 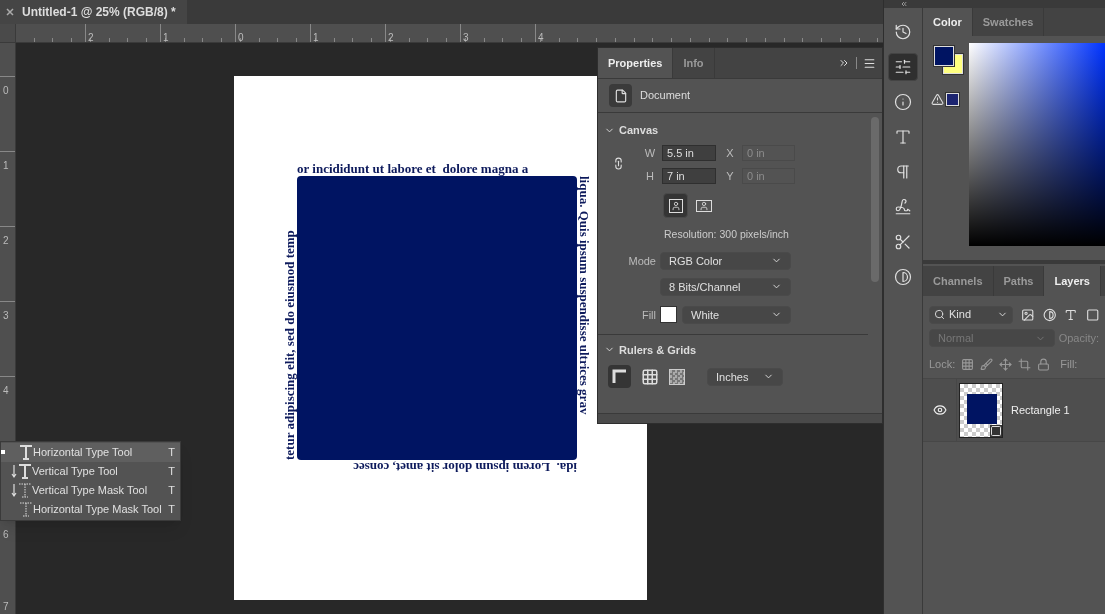 I want to click on dimension-label: W, so click(x=650, y=153).